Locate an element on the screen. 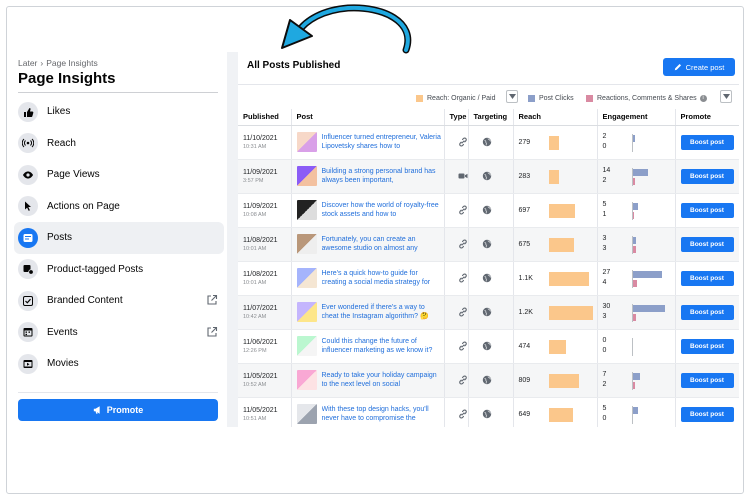  cursor-icon is located at coordinates (28, 206).